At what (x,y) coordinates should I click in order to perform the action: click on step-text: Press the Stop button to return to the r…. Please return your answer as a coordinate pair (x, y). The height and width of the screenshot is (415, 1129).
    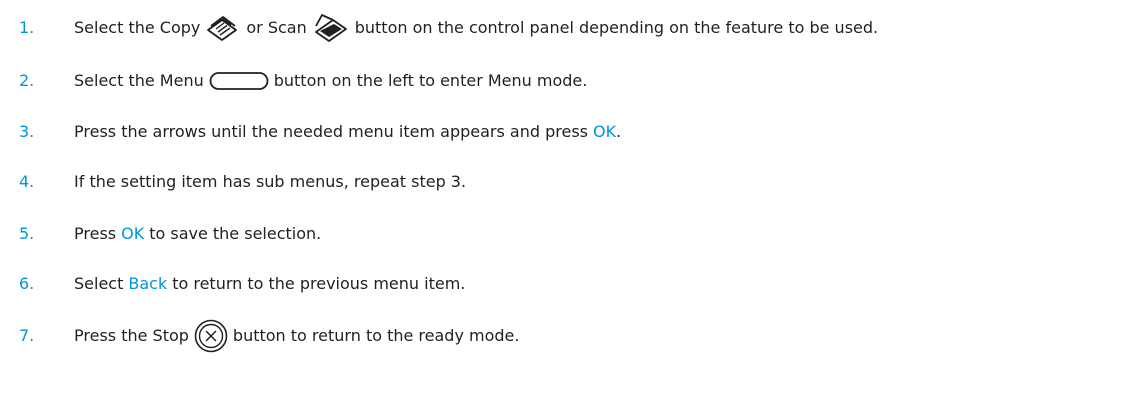
    Looking at the image, I should click on (296, 336).